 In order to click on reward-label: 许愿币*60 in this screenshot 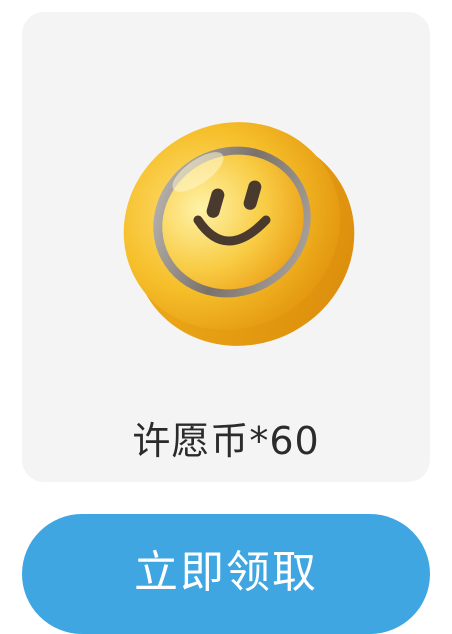, I will do `click(226, 441)`.